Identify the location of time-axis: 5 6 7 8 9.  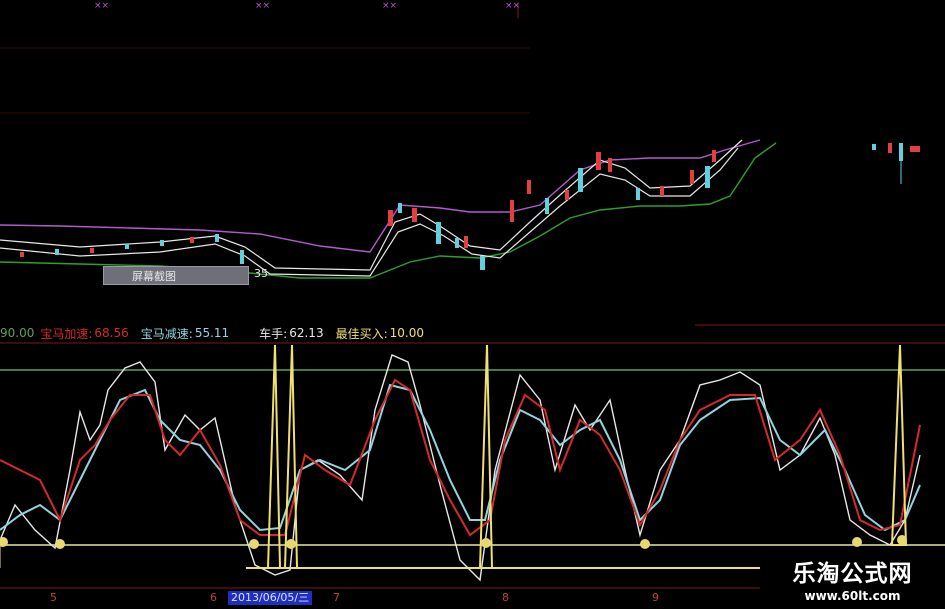
(380, 598).